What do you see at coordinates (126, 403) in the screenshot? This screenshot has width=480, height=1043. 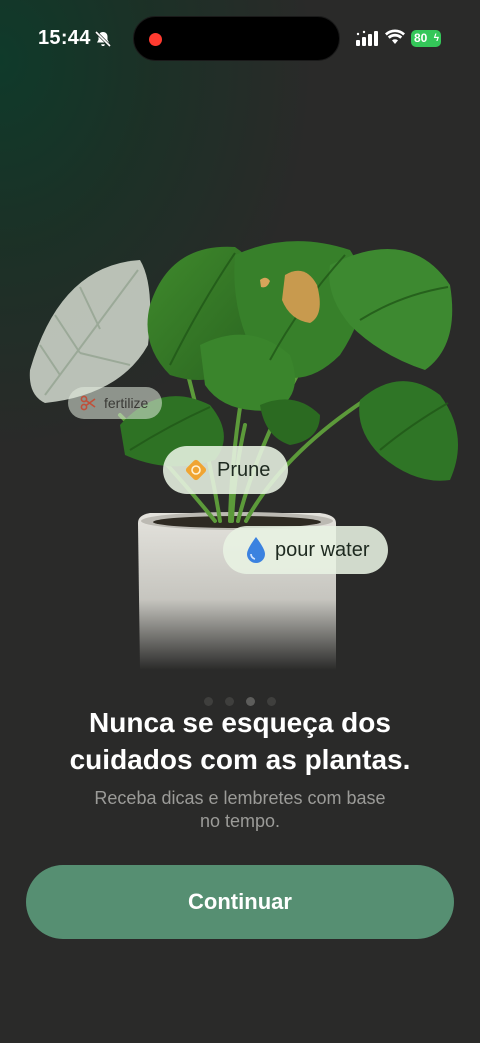 I see `fertilize-label: fertilize` at bounding box center [126, 403].